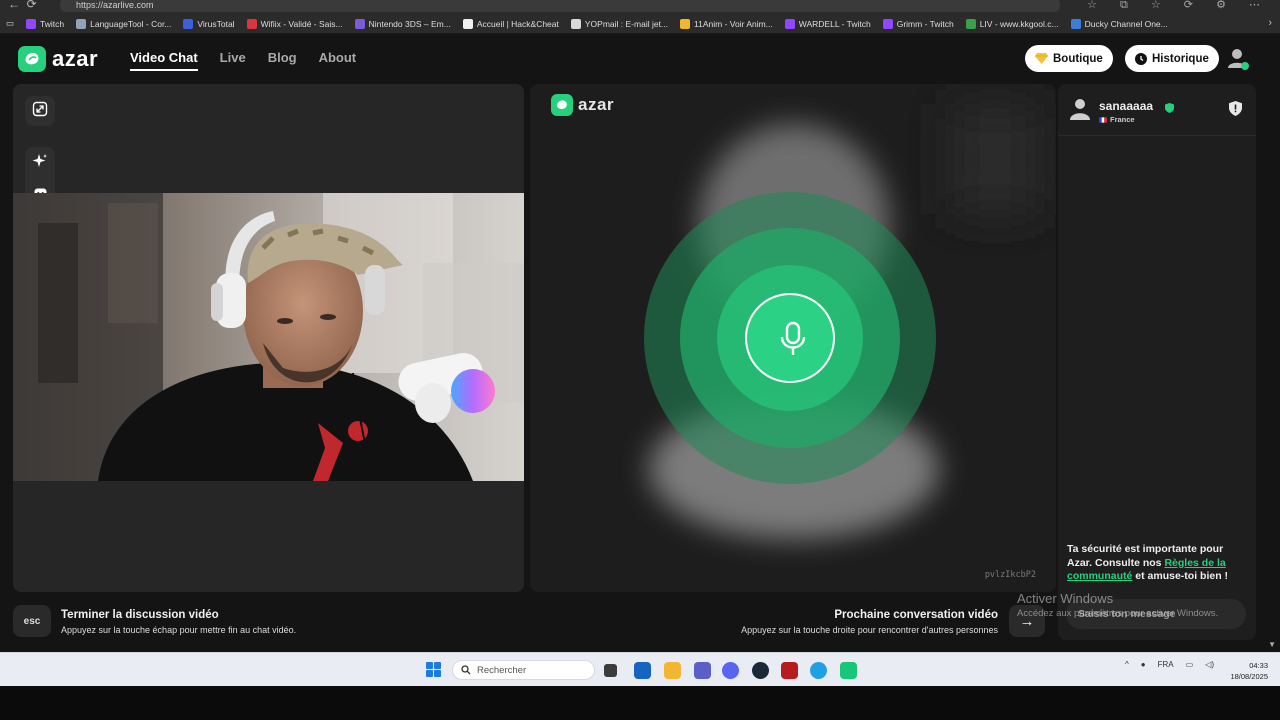  I want to click on stranger-azar-watermark: azar, so click(582, 105).